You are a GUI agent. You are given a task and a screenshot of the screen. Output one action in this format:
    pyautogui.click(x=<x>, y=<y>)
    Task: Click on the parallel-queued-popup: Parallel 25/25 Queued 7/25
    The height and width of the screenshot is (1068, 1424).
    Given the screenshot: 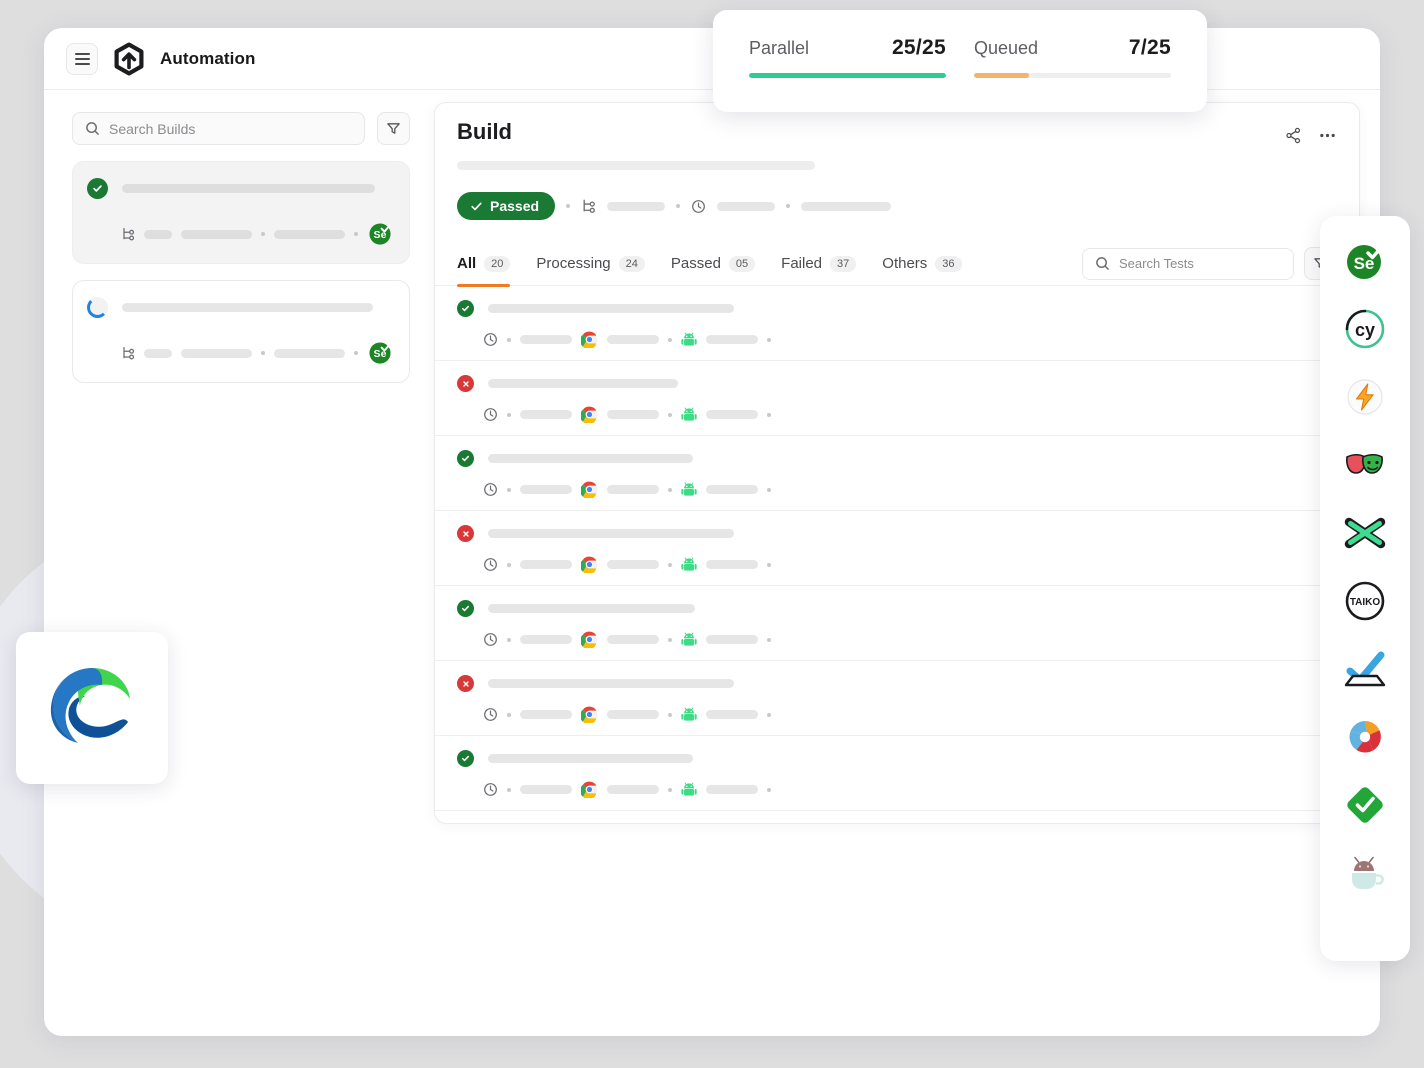 What is the action you would take?
    pyautogui.click(x=960, y=61)
    